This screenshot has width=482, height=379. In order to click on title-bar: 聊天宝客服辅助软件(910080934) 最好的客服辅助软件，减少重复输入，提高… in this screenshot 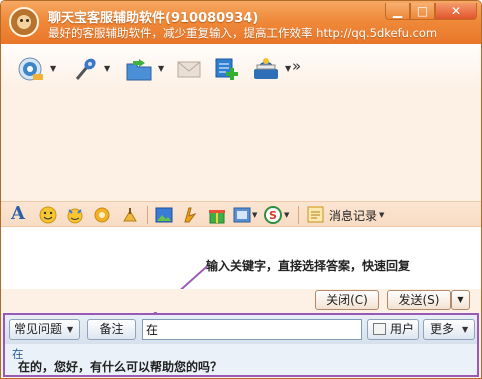, I will do `click(241, 22)`.